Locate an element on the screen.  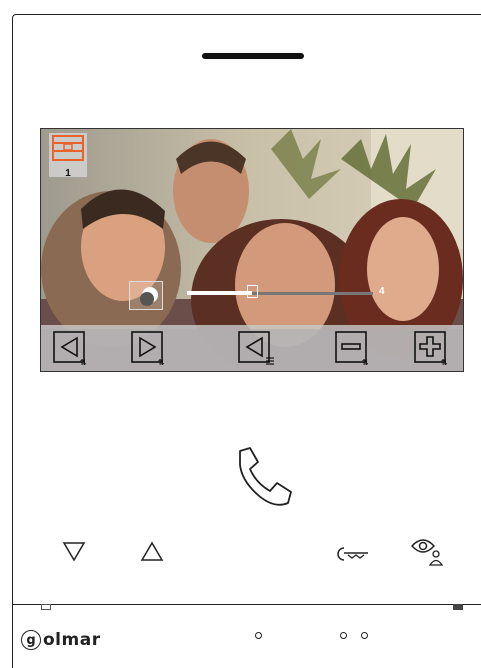
right-led is located at coordinates (458, 607).